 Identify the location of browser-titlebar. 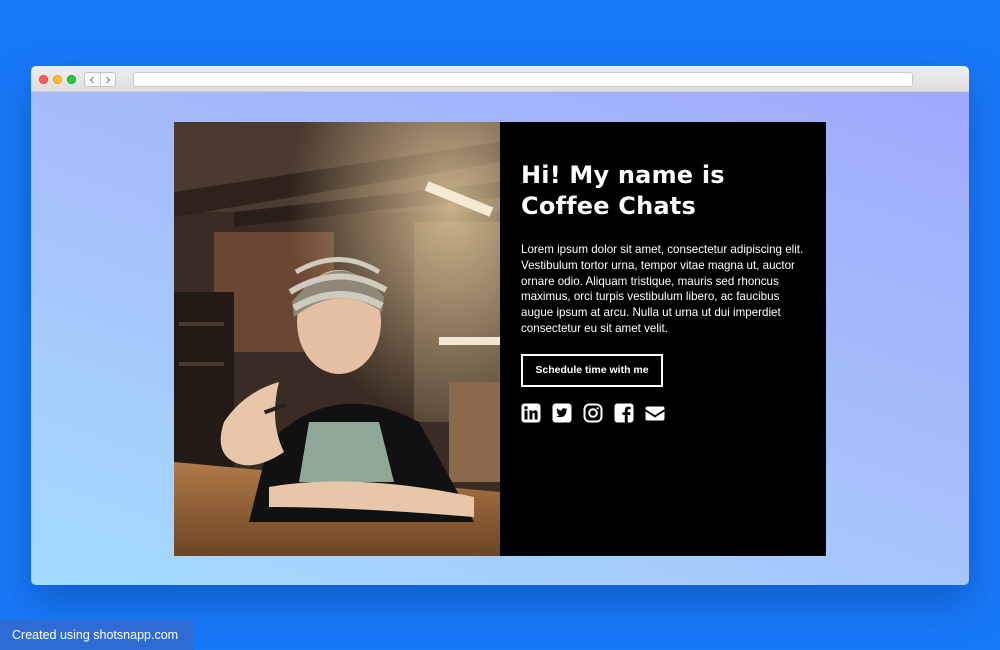
(500, 79).